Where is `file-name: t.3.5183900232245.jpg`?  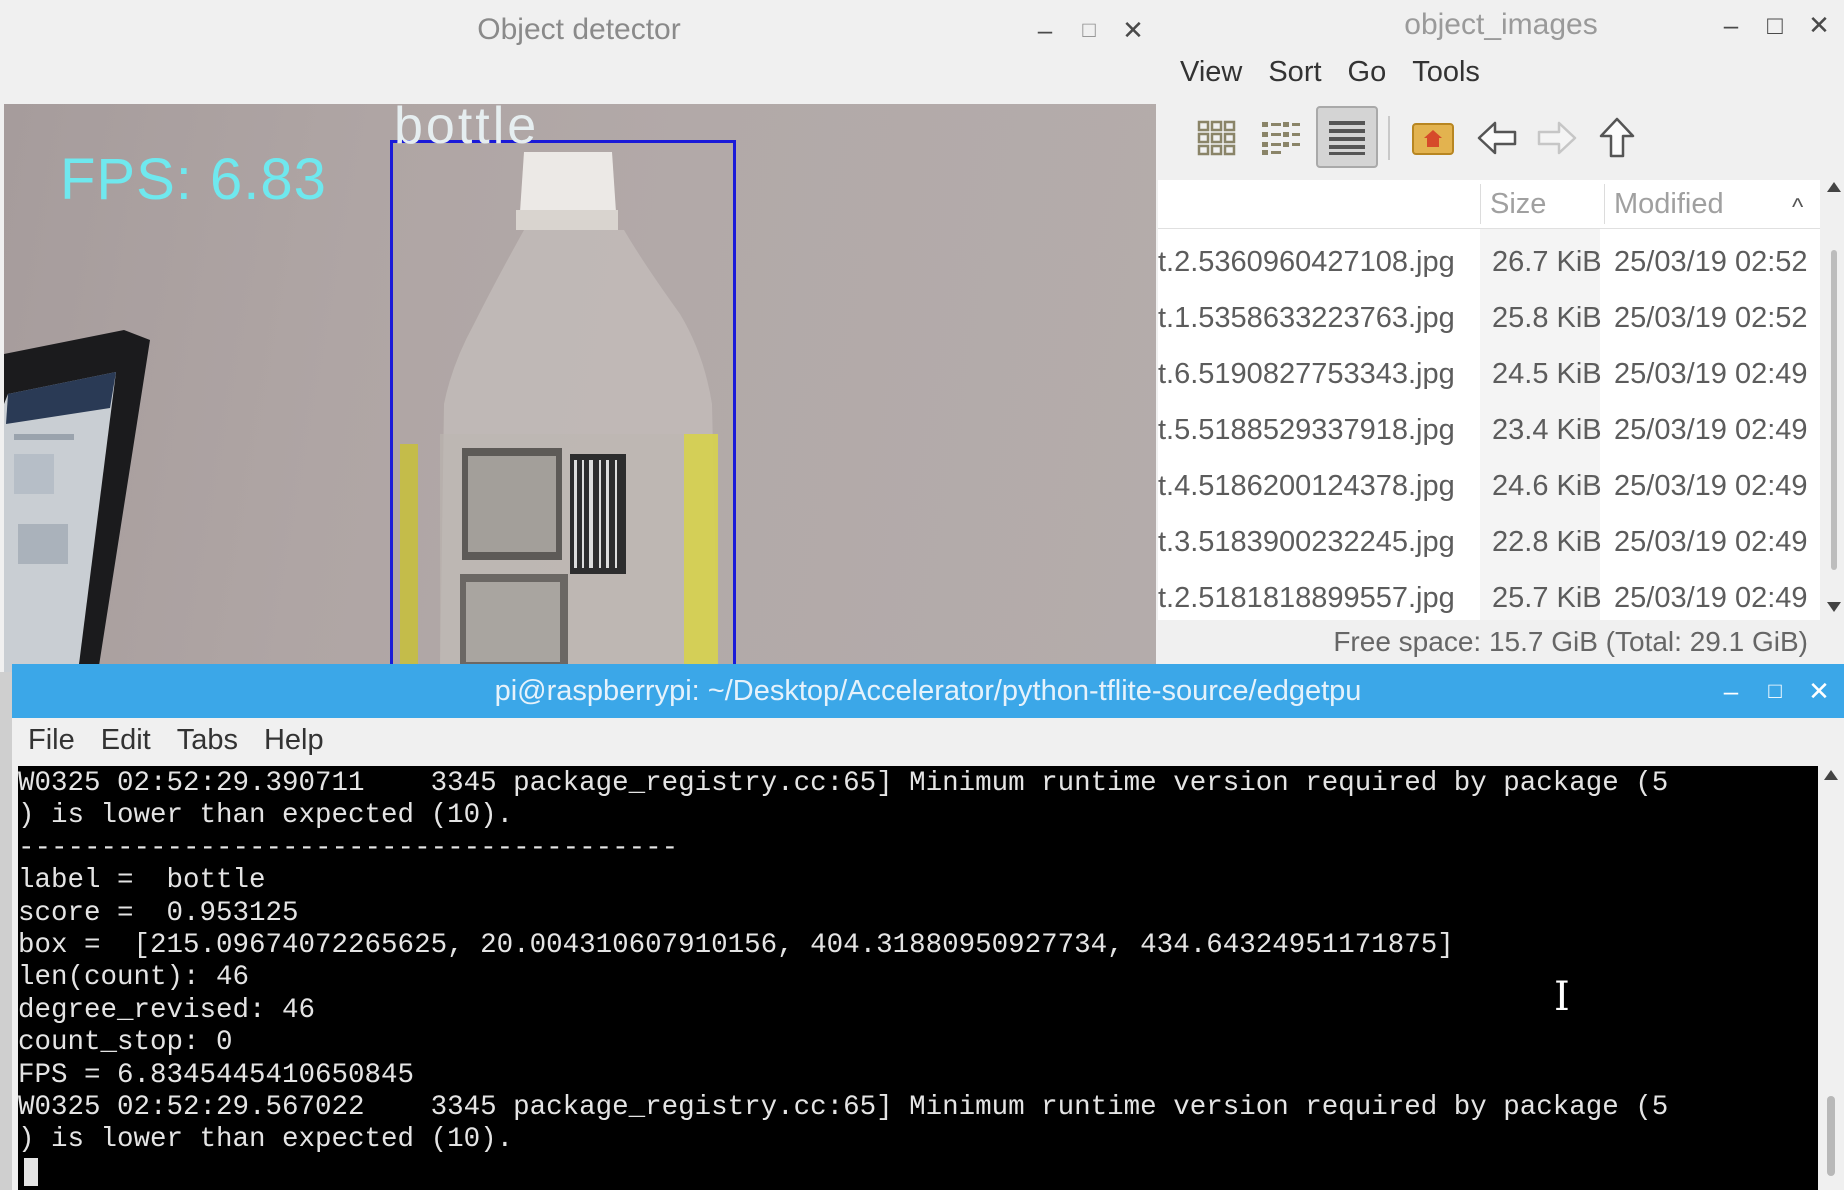
file-name: t.3.5183900232245.jpg is located at coordinates (1306, 542).